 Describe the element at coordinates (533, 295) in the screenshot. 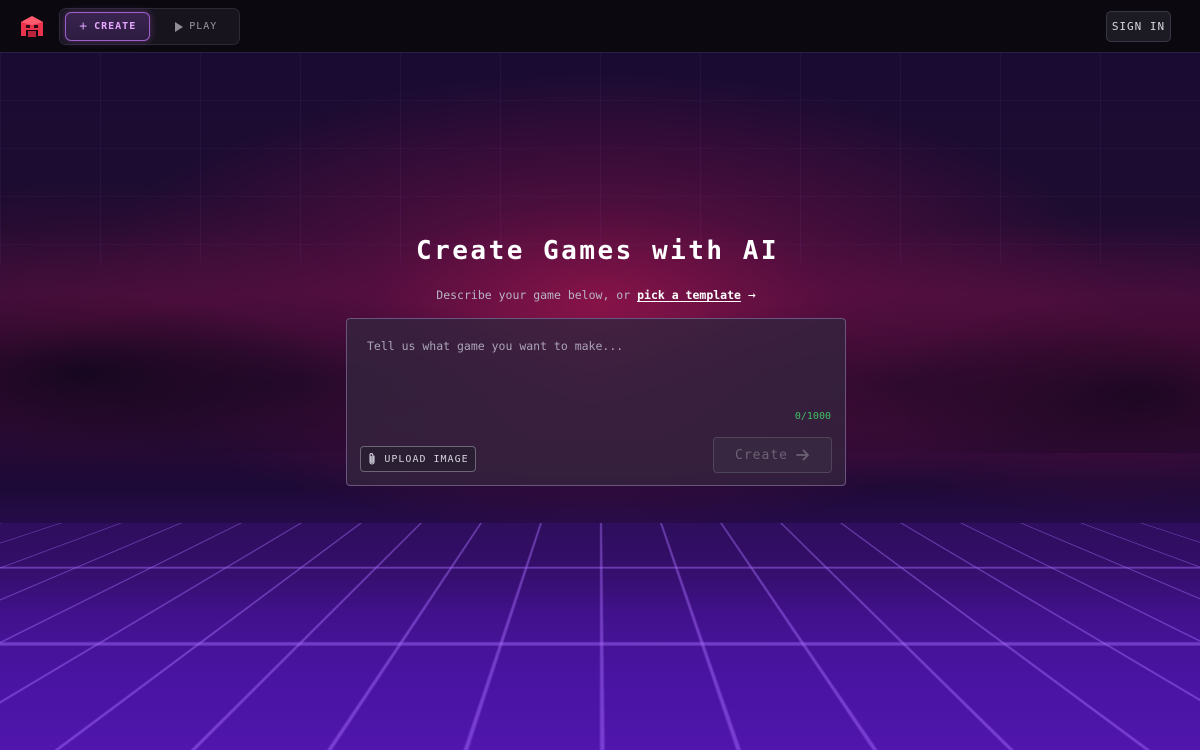

I see `subtitle-text: Describe your game below, or` at that location.